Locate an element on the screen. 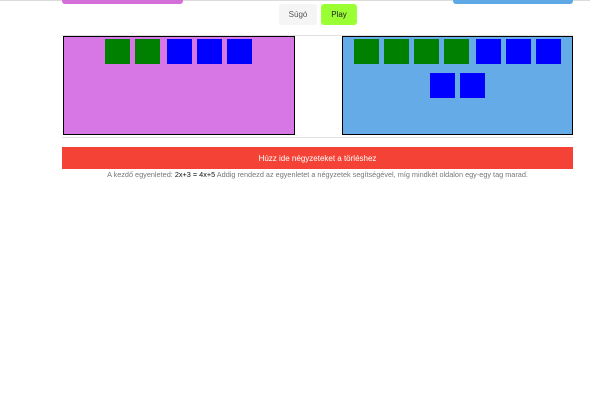 This screenshot has width=590, height=414. trash-drop-zone: Húzz ide négyzeteket a törléshez is located at coordinates (317, 158).